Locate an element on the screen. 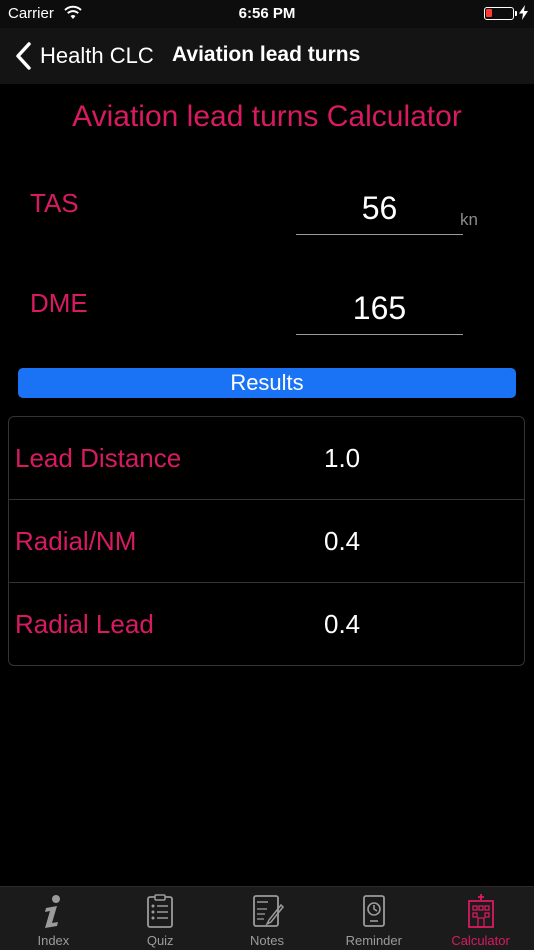  tab-notes: Notes is located at coordinates (267, 918).